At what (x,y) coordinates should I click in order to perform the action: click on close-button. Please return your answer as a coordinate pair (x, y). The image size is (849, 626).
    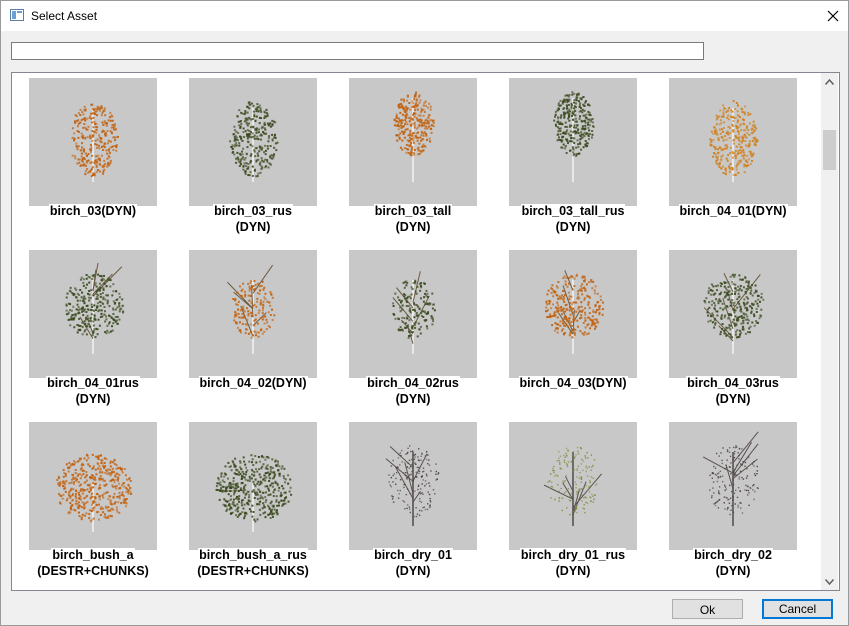
    Looking at the image, I should click on (833, 16).